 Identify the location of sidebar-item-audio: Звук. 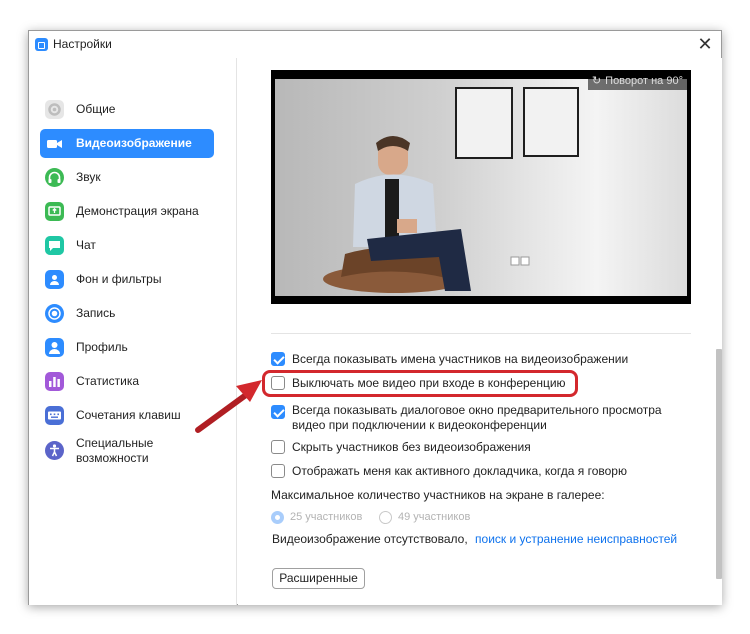
(127, 177).